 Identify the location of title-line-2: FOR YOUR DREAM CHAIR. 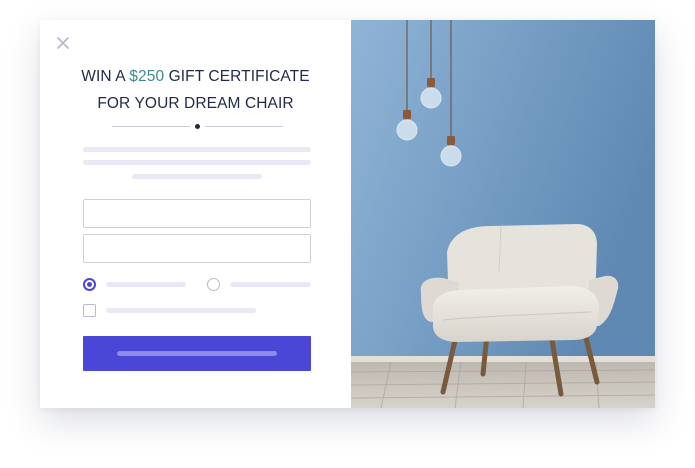
(195, 103).